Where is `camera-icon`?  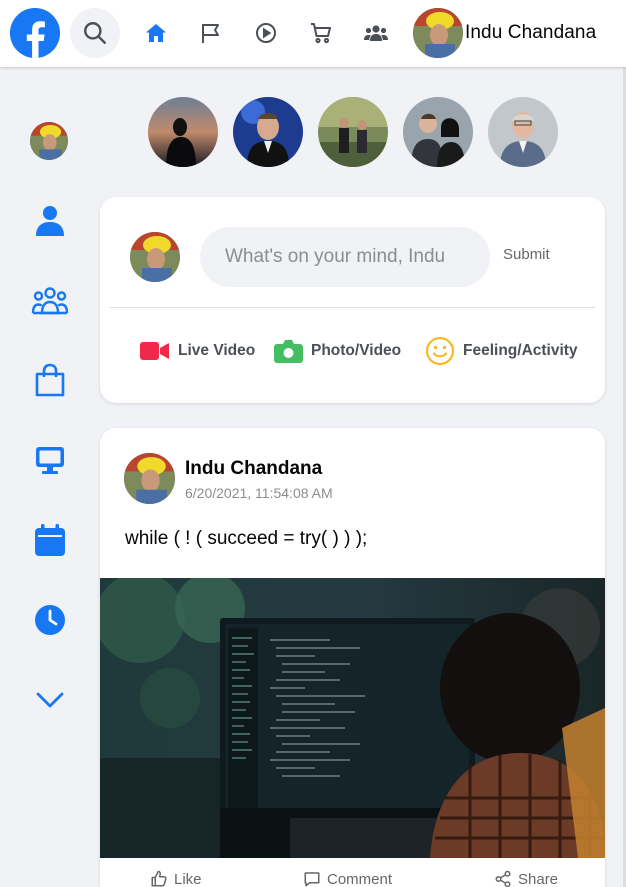
camera-icon is located at coordinates (288, 351).